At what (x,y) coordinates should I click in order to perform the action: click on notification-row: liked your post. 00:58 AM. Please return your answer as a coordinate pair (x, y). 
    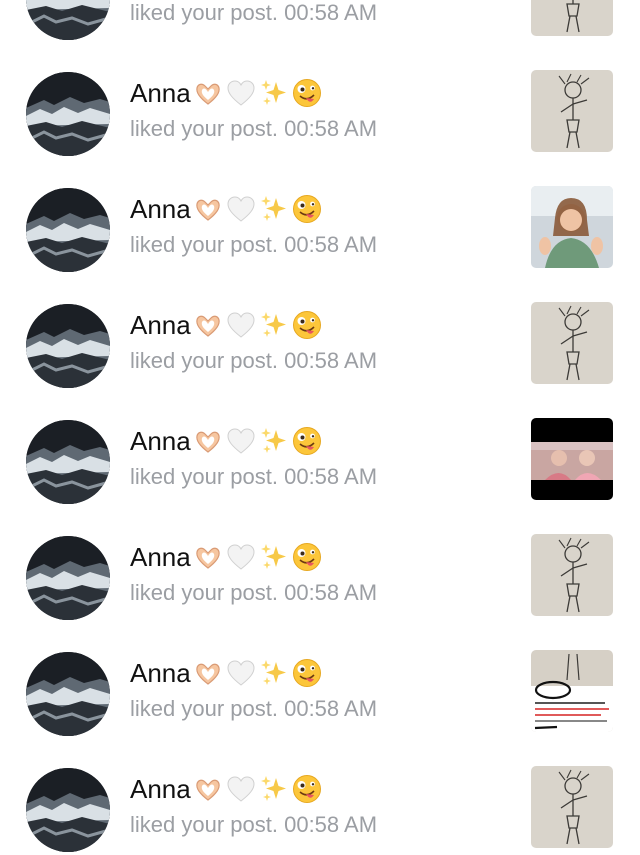
    Looking at the image, I should click on (320, 35).